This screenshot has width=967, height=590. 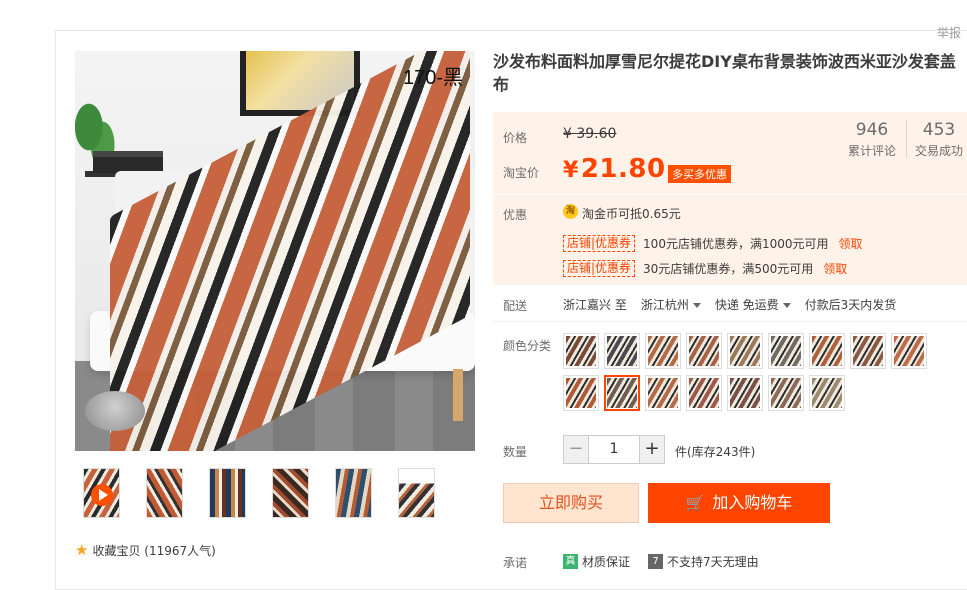 I want to click on image-variant-label: 170-黑, so click(x=432, y=78).